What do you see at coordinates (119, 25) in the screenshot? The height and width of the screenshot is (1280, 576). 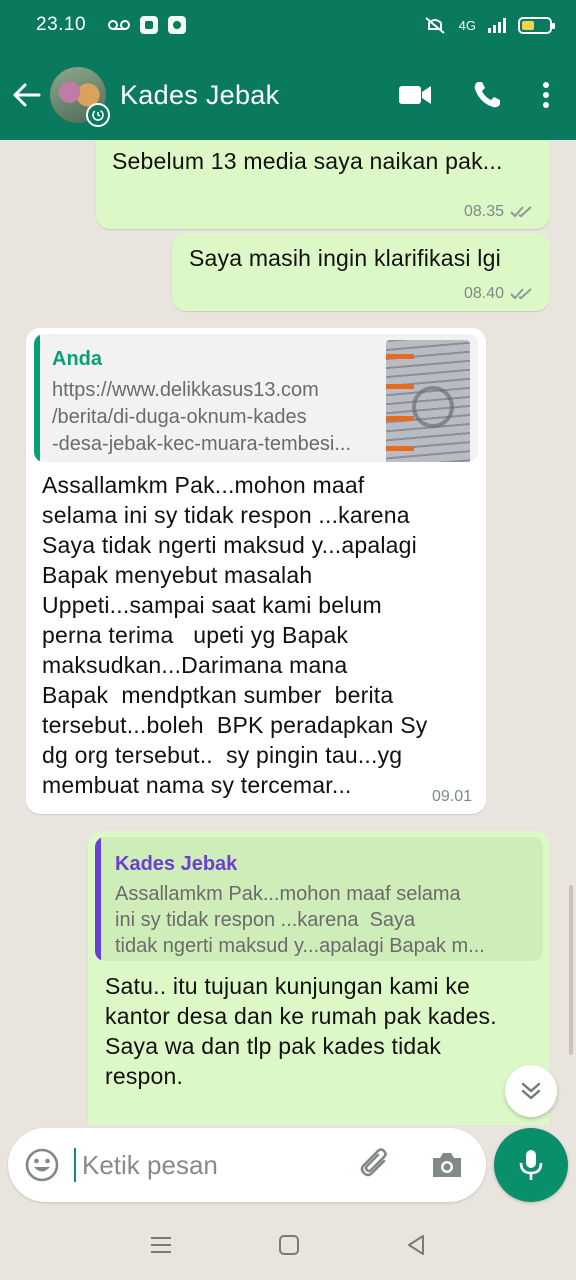 I see `voicemail-icon` at bounding box center [119, 25].